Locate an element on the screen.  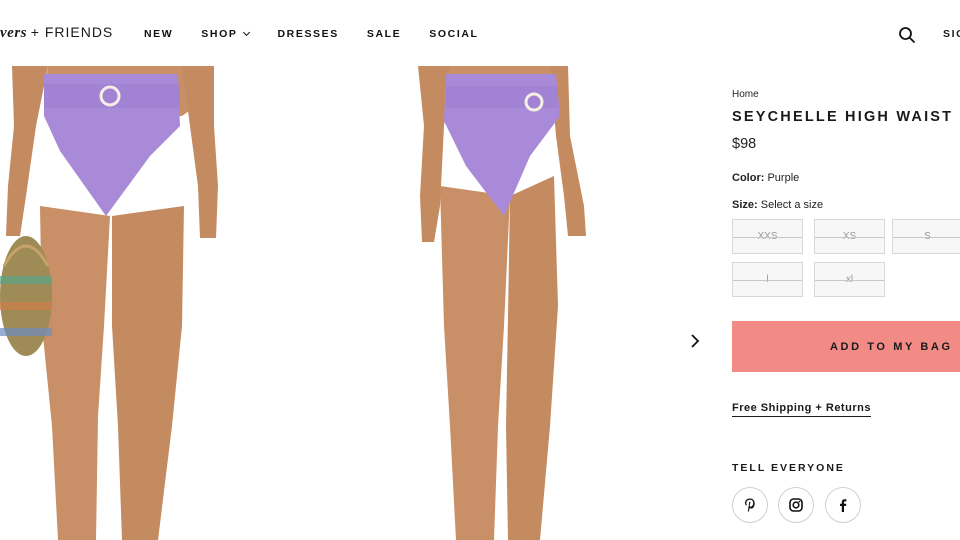
instagram-icon is located at coordinates (796, 505).